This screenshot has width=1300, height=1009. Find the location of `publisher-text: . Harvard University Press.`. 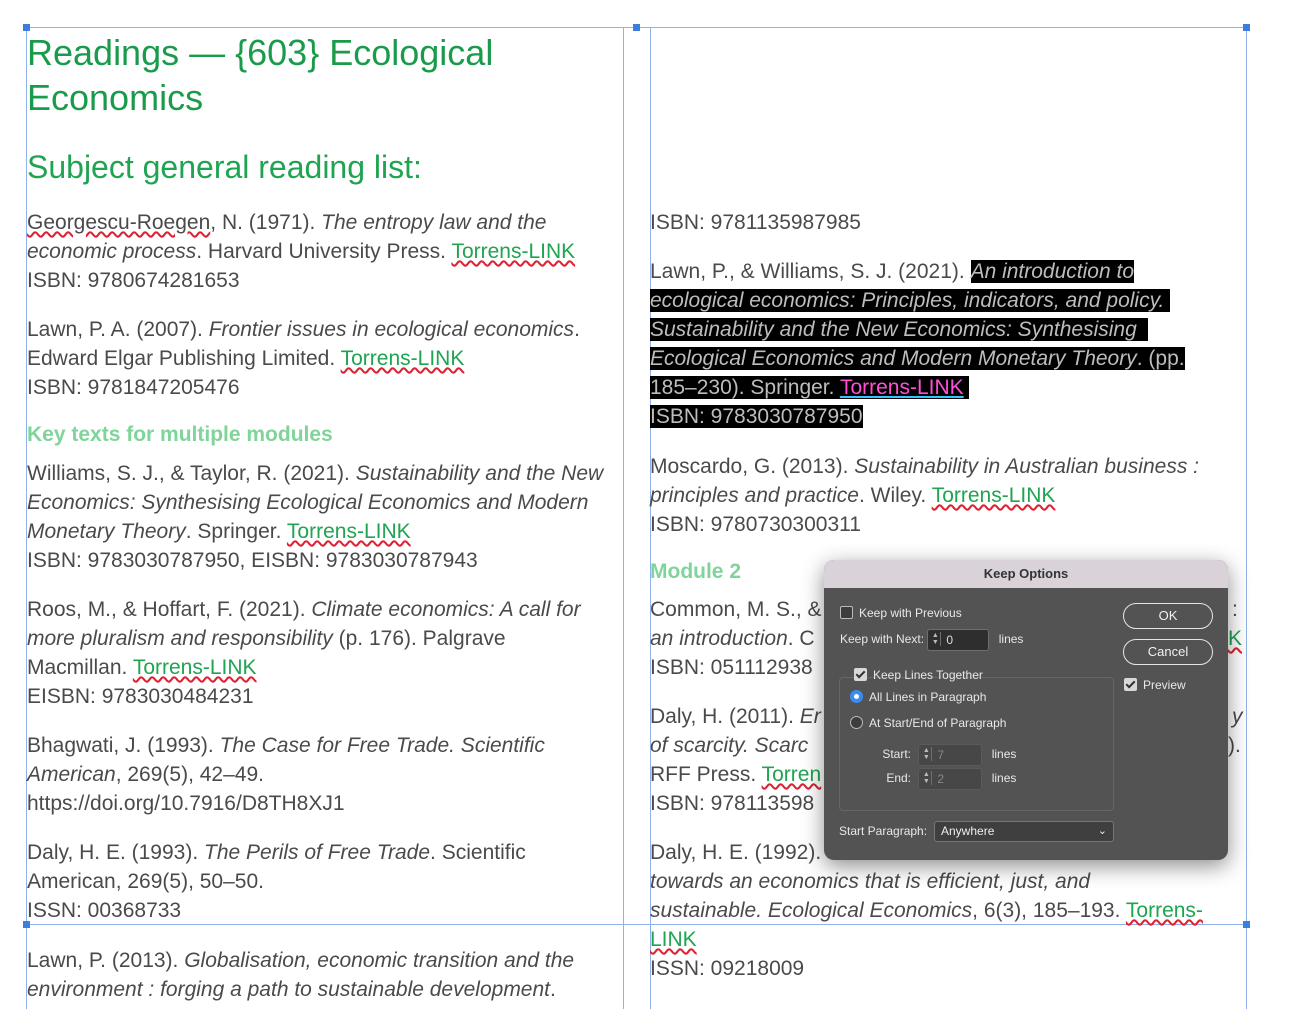

publisher-text: . Harvard University Press. is located at coordinates (324, 251).